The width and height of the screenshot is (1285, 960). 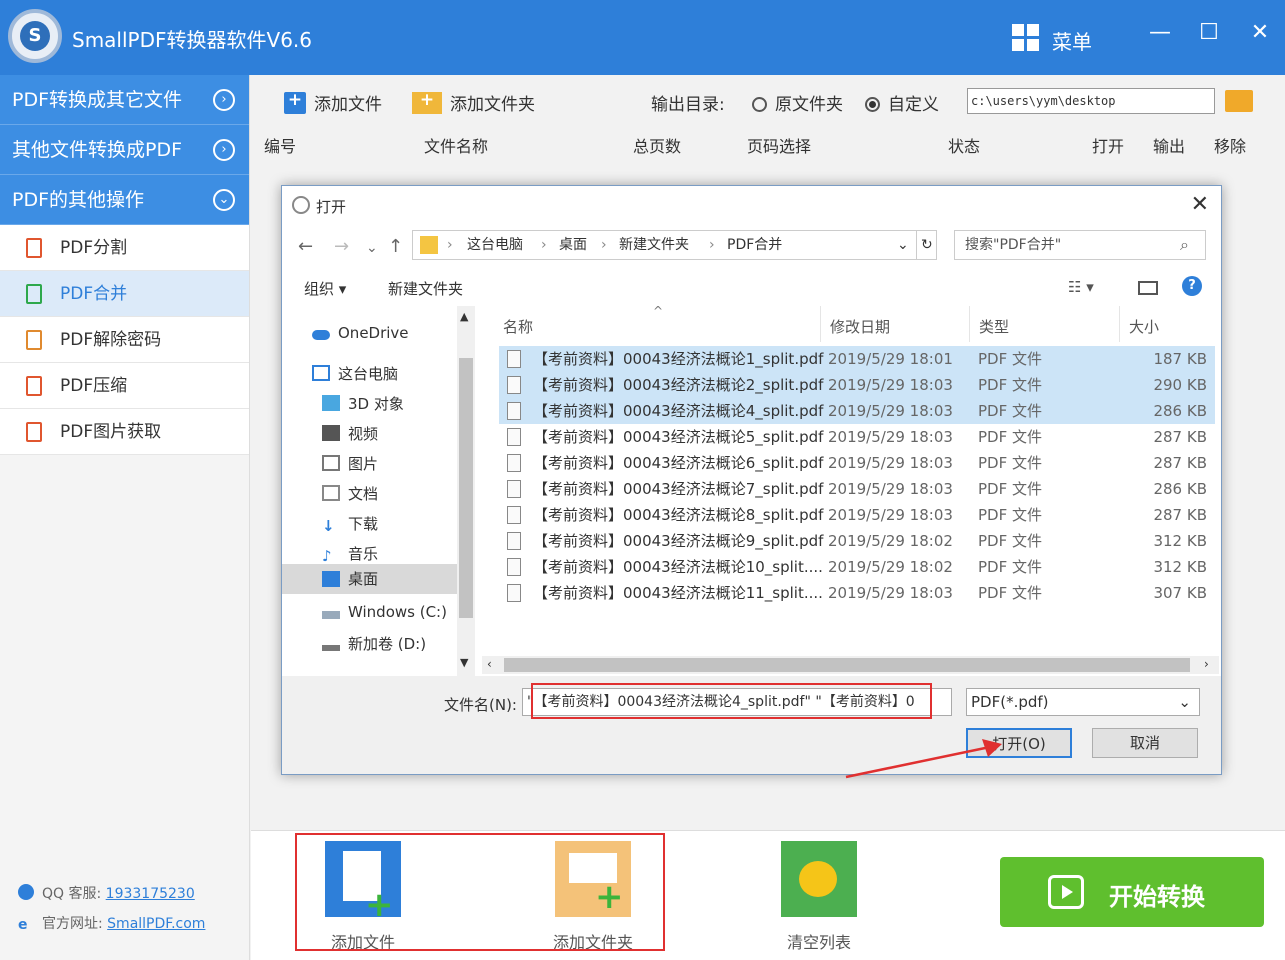 I want to click on col-open: 打开, so click(x=1108, y=146).